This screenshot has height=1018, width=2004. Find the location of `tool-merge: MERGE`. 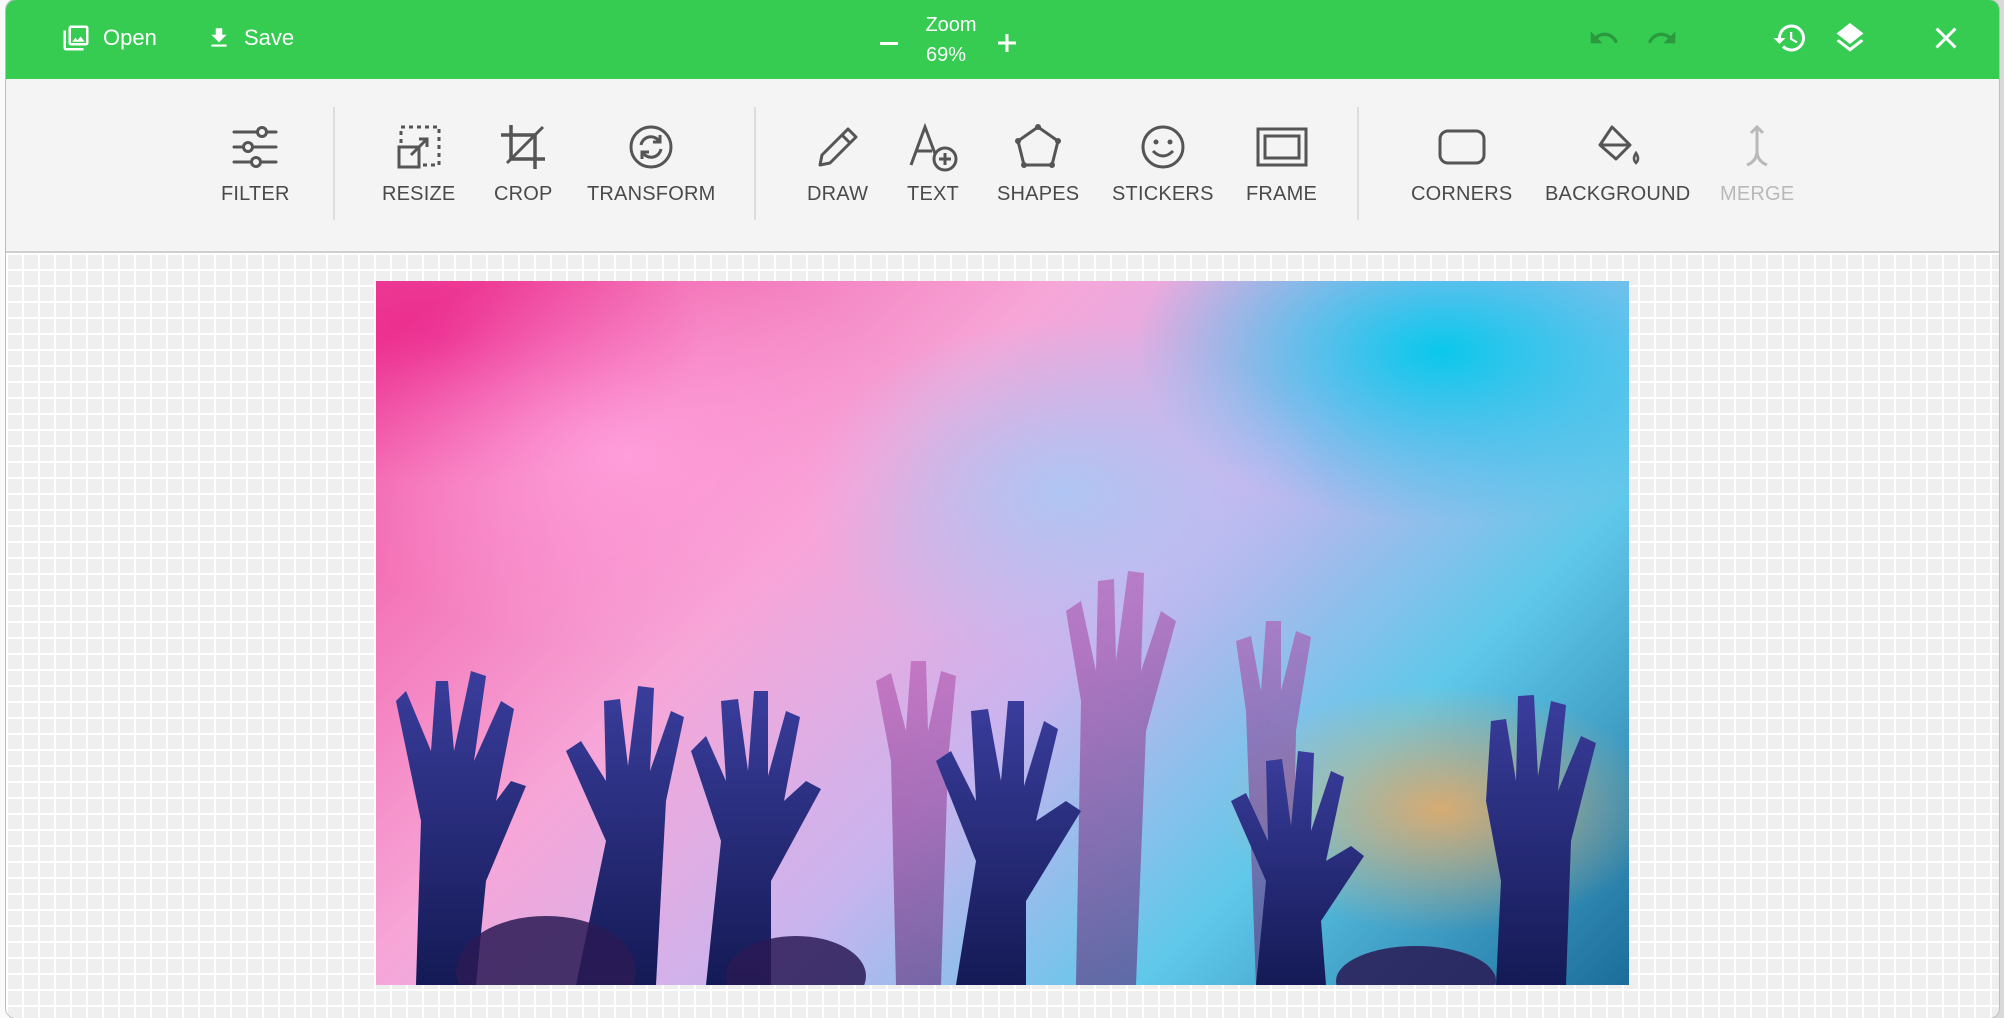

tool-merge: MERGE is located at coordinates (1757, 163).